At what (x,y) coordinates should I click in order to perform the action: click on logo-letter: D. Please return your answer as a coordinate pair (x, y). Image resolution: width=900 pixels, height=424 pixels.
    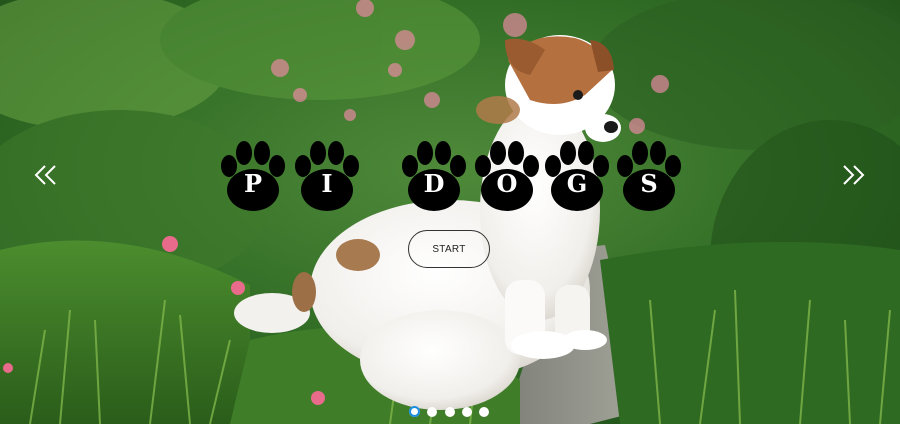
    Looking at the image, I should click on (434, 183).